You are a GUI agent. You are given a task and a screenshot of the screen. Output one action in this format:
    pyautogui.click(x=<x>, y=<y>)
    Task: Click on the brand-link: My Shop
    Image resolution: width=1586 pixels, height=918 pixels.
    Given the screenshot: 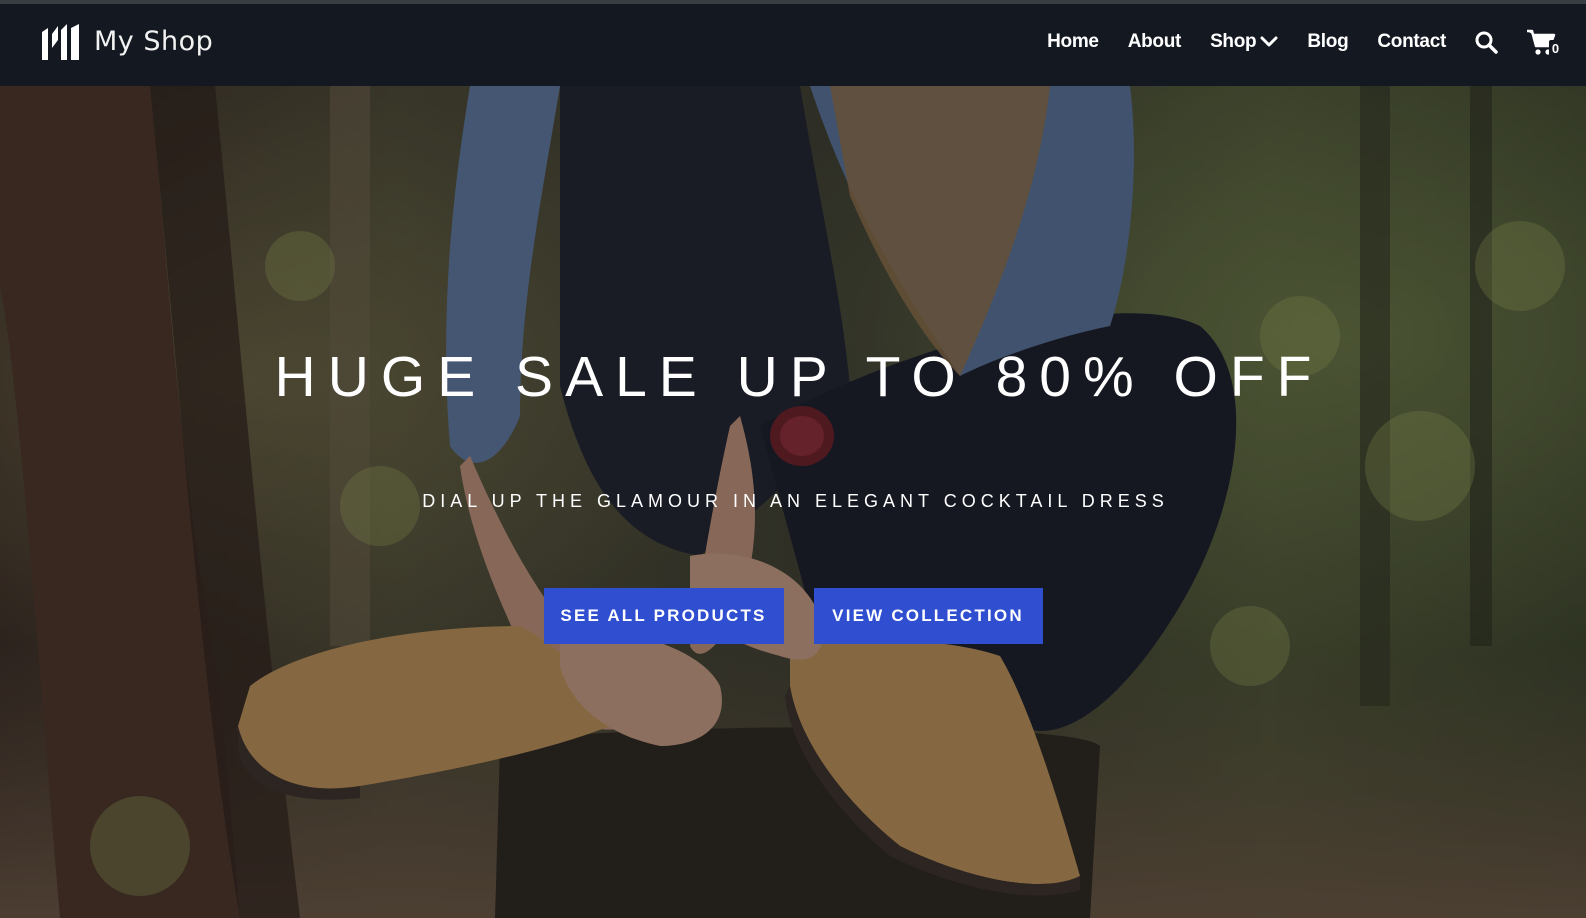 What is the action you would take?
    pyautogui.click(x=127, y=42)
    